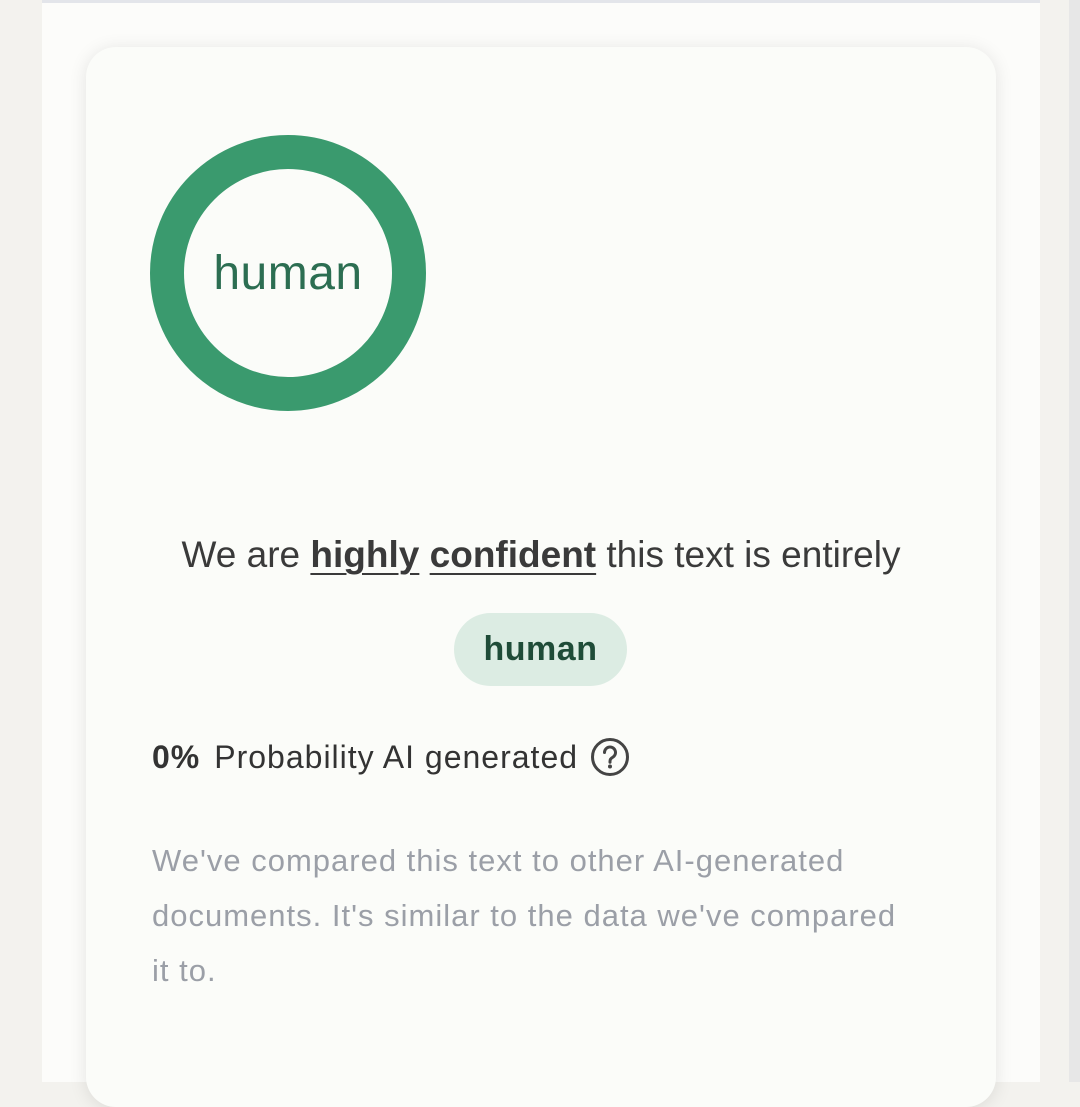 The height and width of the screenshot is (1107, 1080). I want to click on probability-row: 0% Probability AI generated, so click(391, 757).